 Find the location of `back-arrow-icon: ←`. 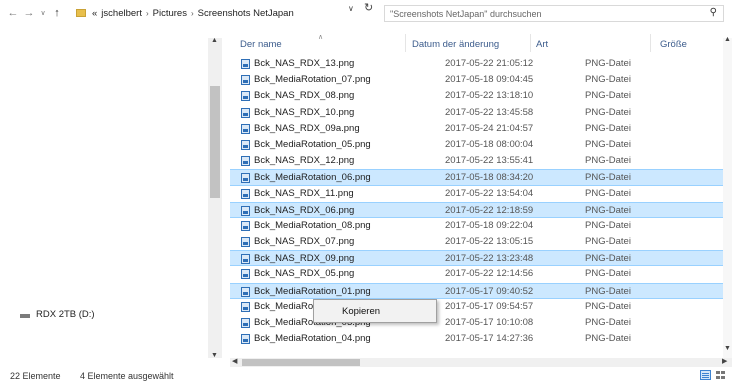

back-arrow-icon: ← is located at coordinates (13, 13).